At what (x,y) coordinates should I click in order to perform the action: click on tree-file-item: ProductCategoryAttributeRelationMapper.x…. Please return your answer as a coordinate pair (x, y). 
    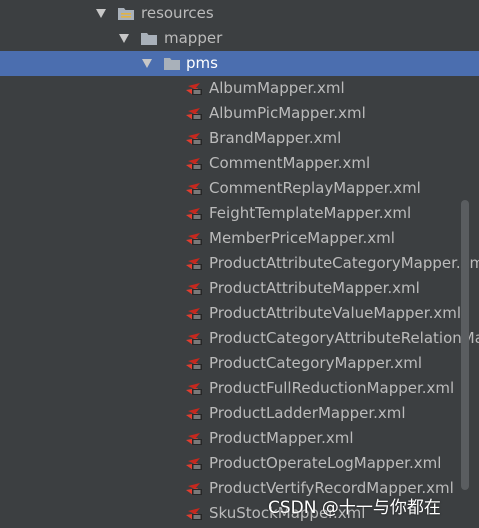
    Looking at the image, I should click on (239, 338).